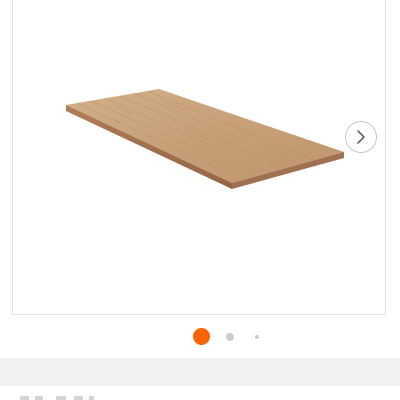 The image size is (400, 400). What do you see at coordinates (200, 393) in the screenshot?
I see `cropped-product-title` at bounding box center [200, 393].